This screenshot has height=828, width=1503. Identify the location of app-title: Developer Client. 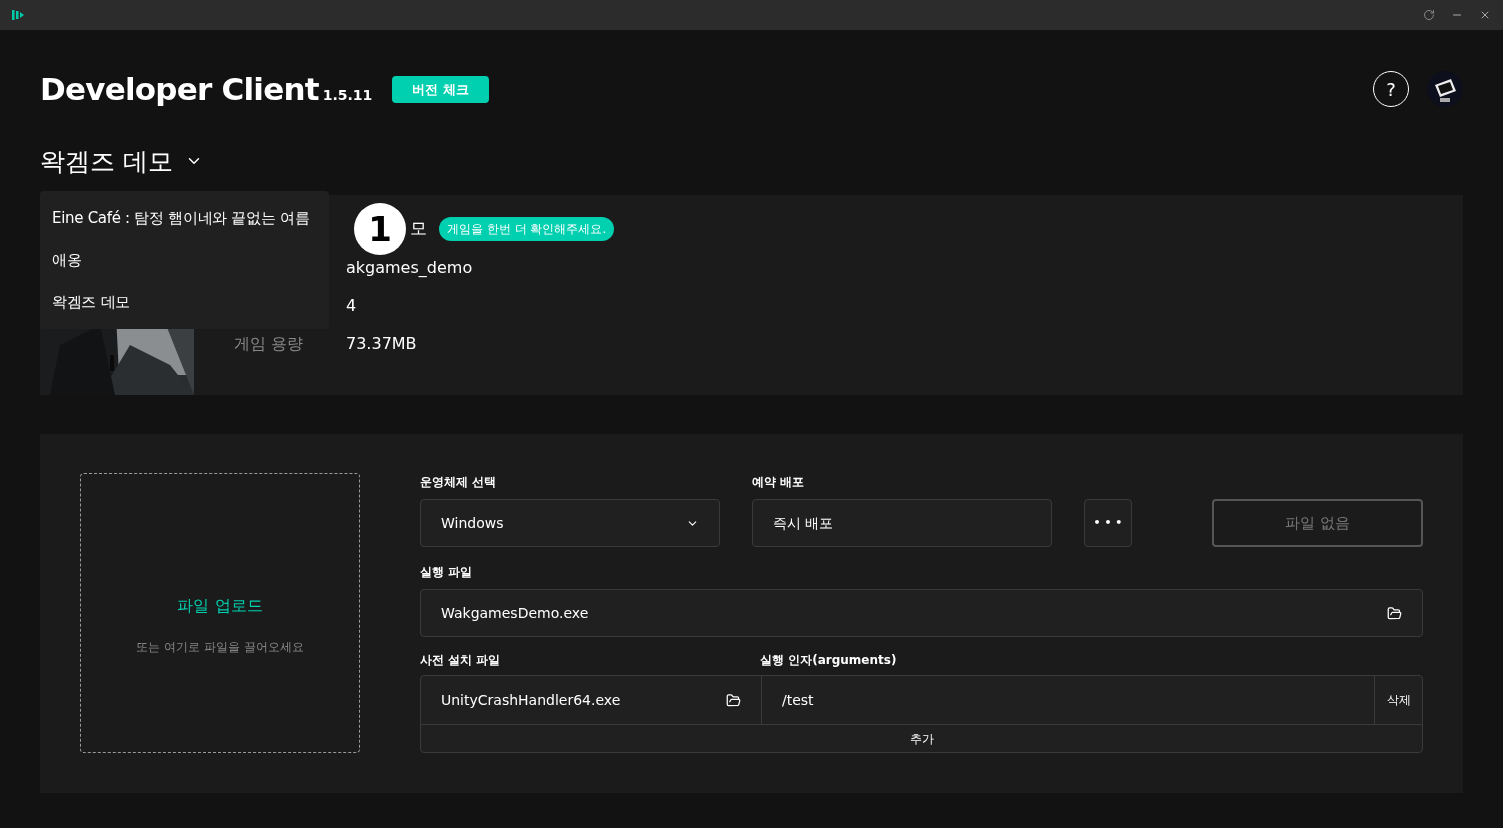
(179, 89).